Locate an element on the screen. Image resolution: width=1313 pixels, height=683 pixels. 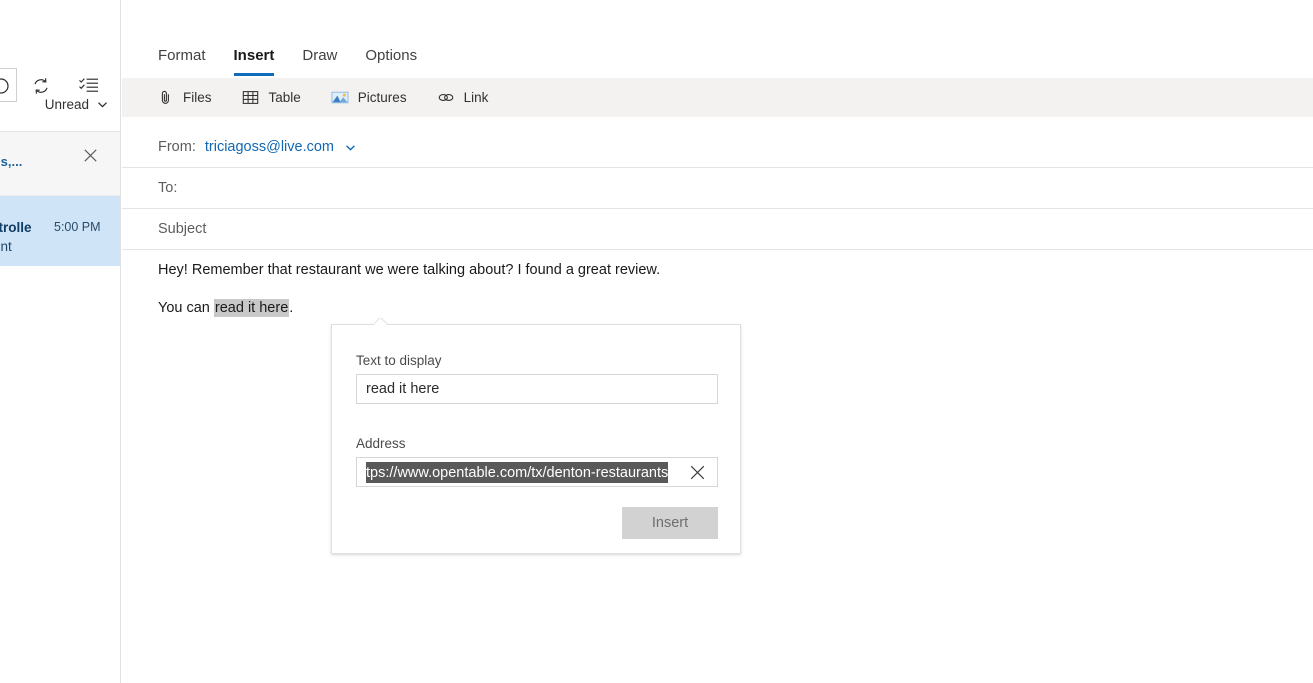
to-field-row: To: is located at coordinates (717, 188).